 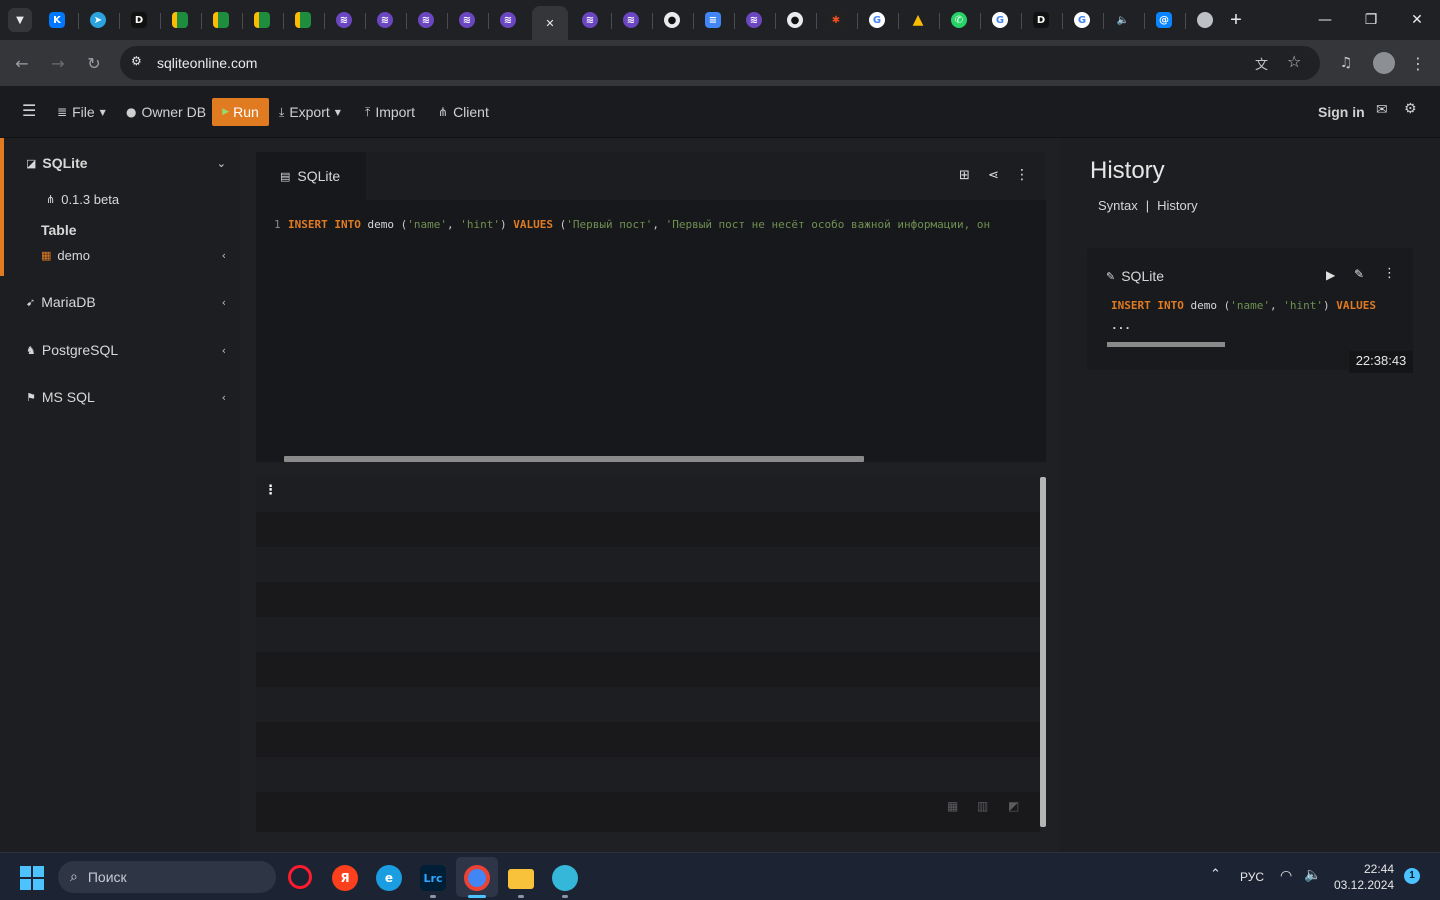 What do you see at coordinates (836, 20) in the screenshot?
I see `browser-tab: ✱` at bounding box center [836, 20].